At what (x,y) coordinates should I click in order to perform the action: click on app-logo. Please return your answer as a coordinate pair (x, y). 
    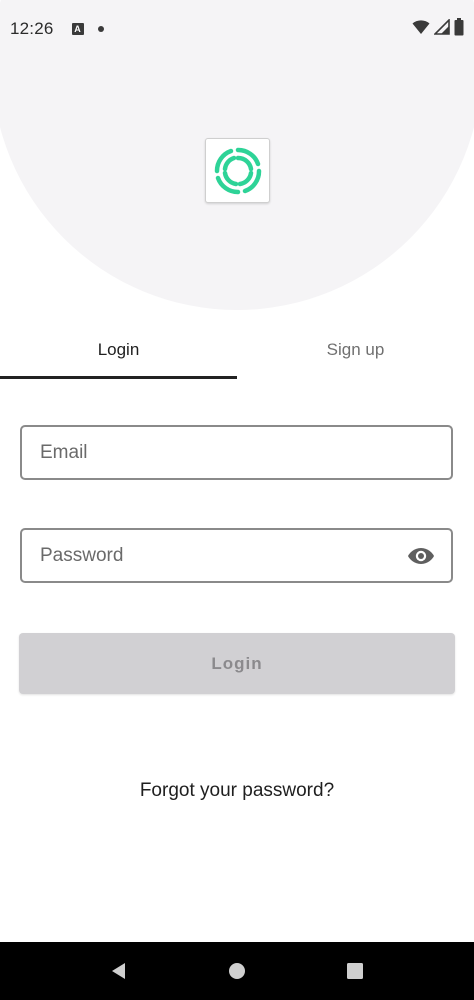
    Looking at the image, I should click on (237, 170).